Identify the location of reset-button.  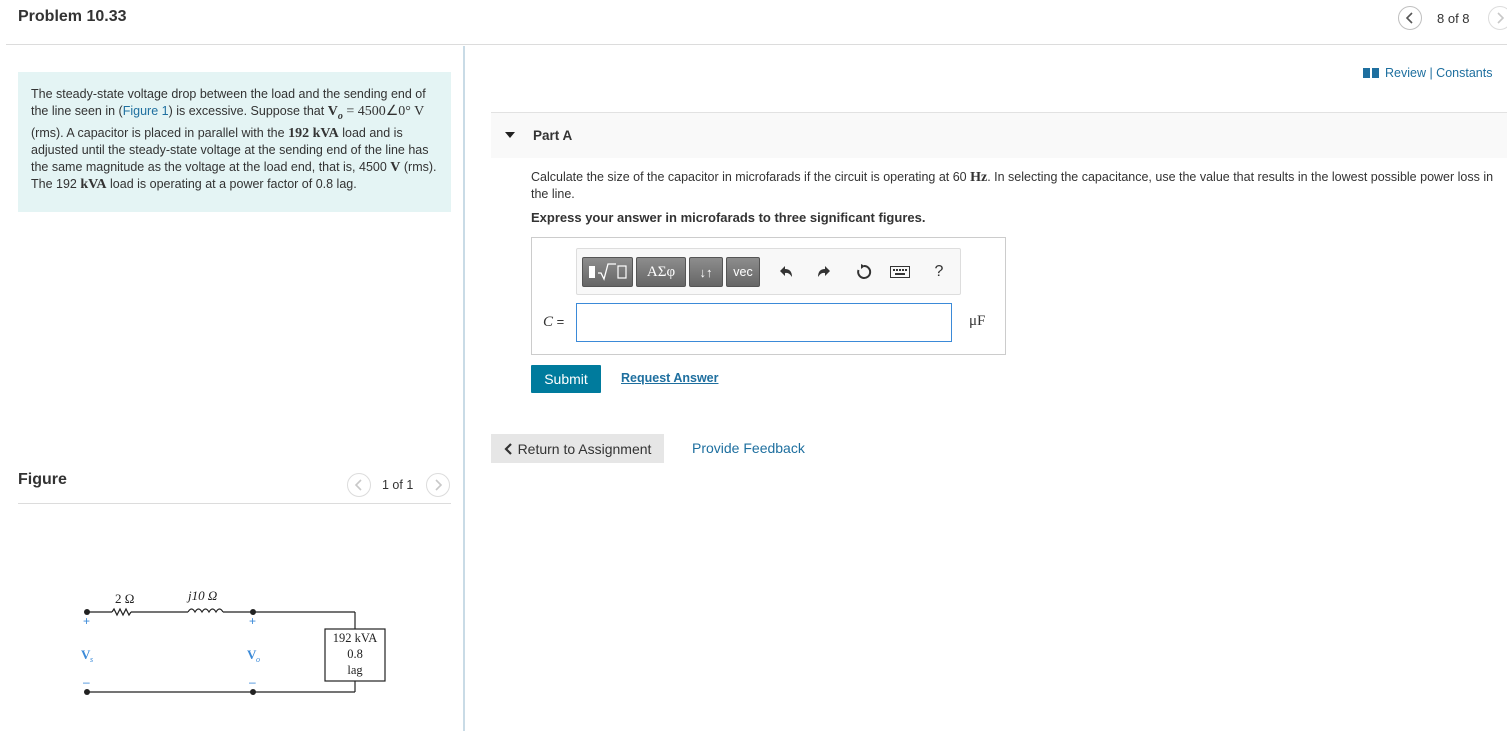
(864, 272).